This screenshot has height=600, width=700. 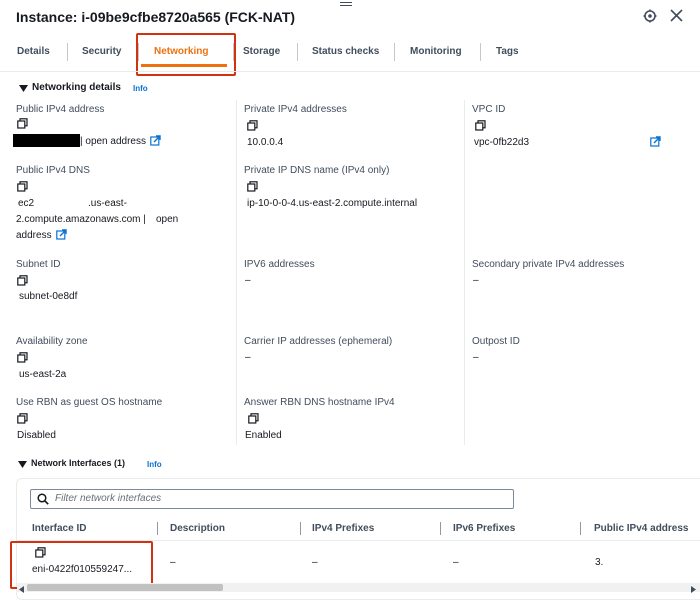 I want to click on search-input-box: Filter network interfaces, so click(x=272, y=499).